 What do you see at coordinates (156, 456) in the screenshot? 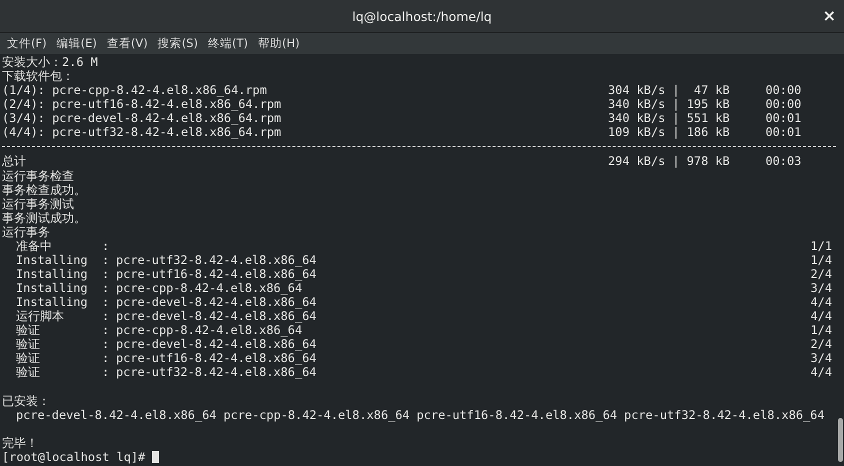
I see `cursor` at bounding box center [156, 456].